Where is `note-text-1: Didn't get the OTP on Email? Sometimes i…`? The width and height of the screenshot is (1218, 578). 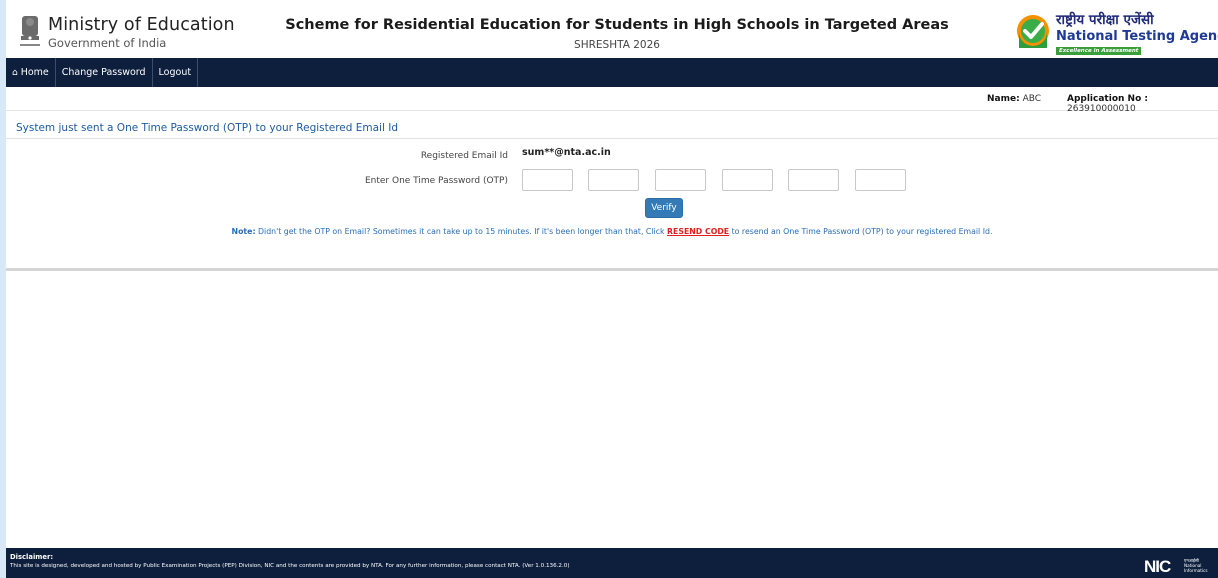
note-text-1: Didn't get the OTP on Email? Sometimes i… is located at coordinates (461, 231).